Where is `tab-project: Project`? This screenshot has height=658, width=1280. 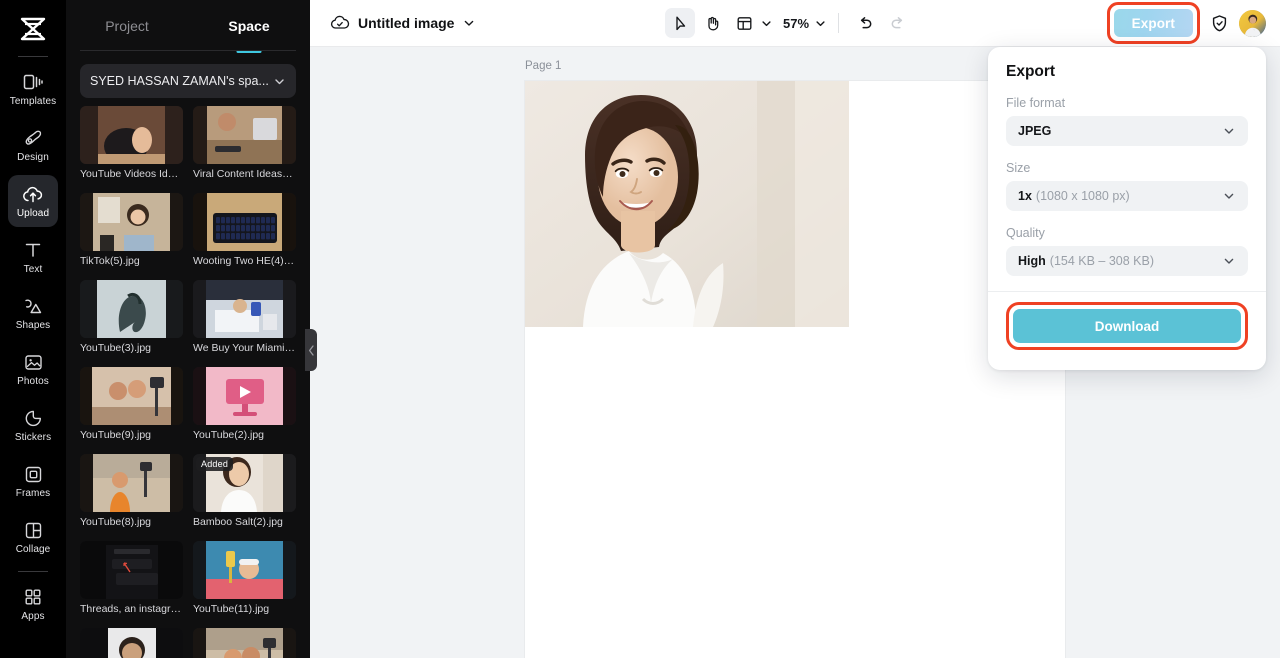
tab-project: Project is located at coordinates (127, 25).